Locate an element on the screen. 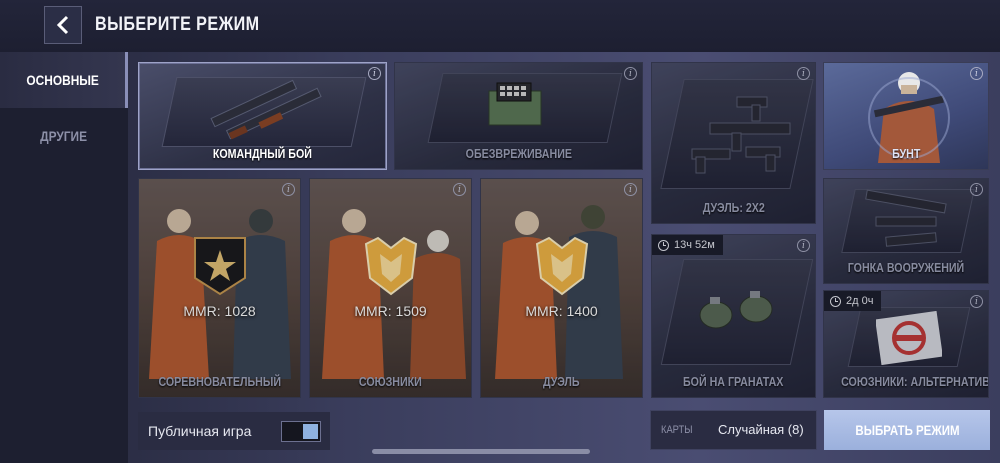 The width and height of the screenshot is (1000, 463). maps-selector: КАРТЫ Случайная (8) is located at coordinates (733, 430).